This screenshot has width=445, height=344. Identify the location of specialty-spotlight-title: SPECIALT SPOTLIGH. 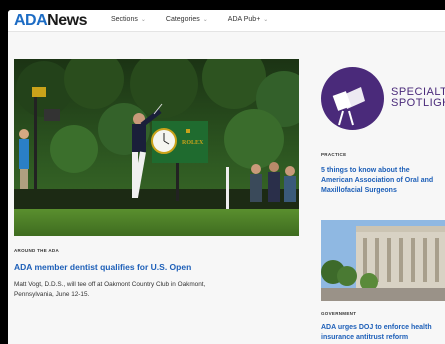
(418, 98).